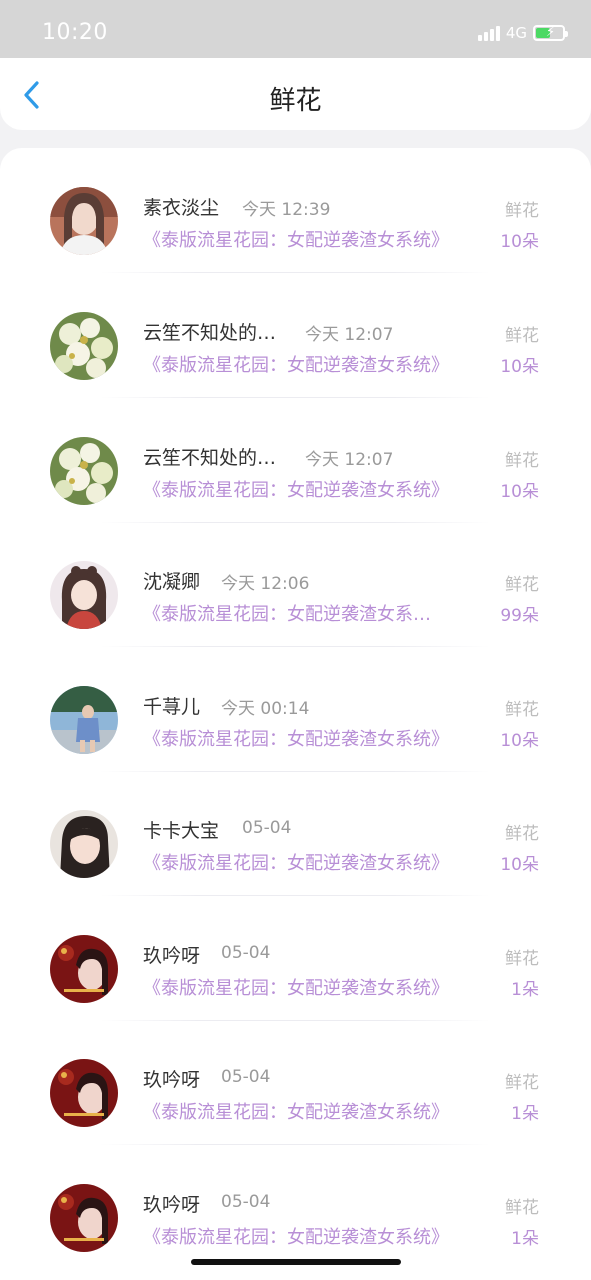 The image size is (591, 1280). I want to click on status-indicators: 4G ⚡, so click(522, 33).